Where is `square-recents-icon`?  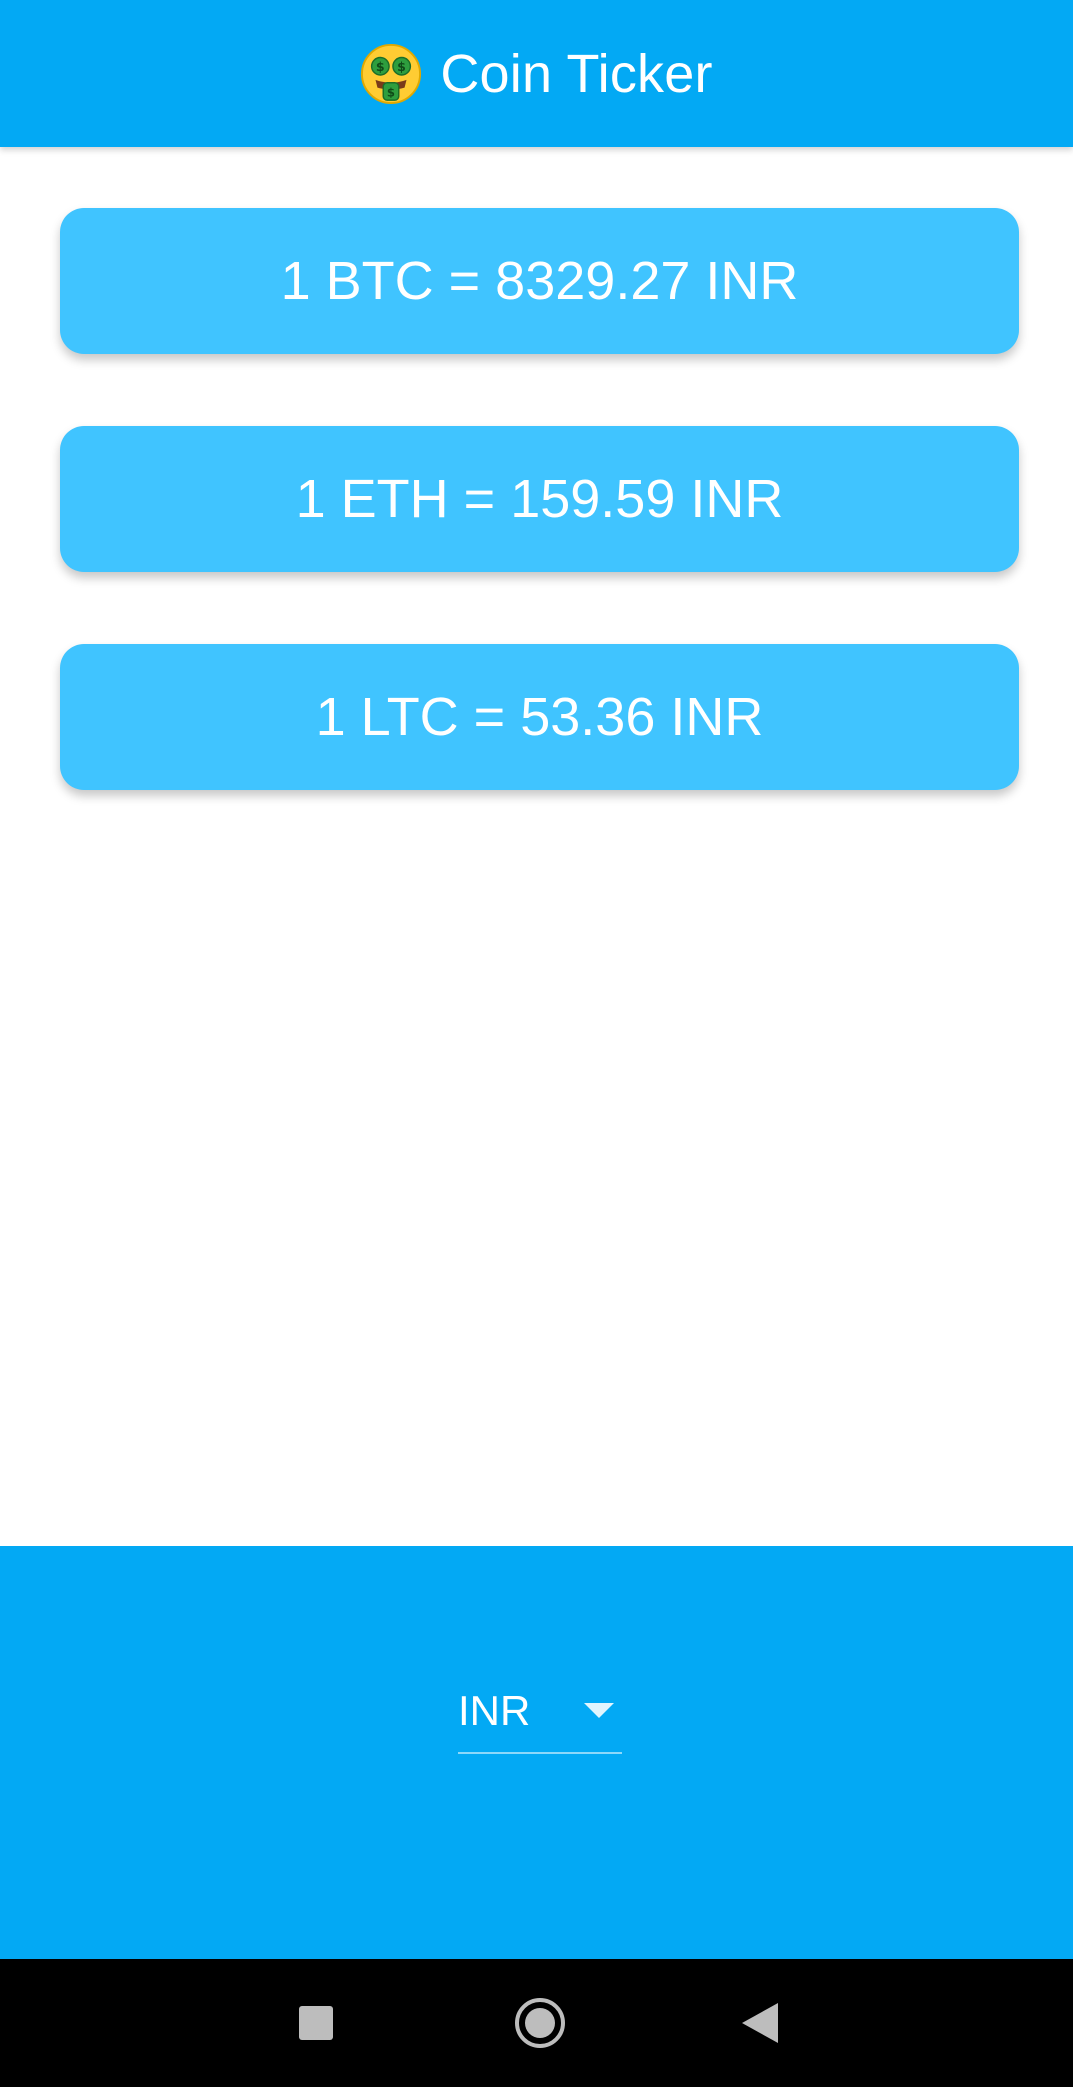 square-recents-icon is located at coordinates (316, 2023).